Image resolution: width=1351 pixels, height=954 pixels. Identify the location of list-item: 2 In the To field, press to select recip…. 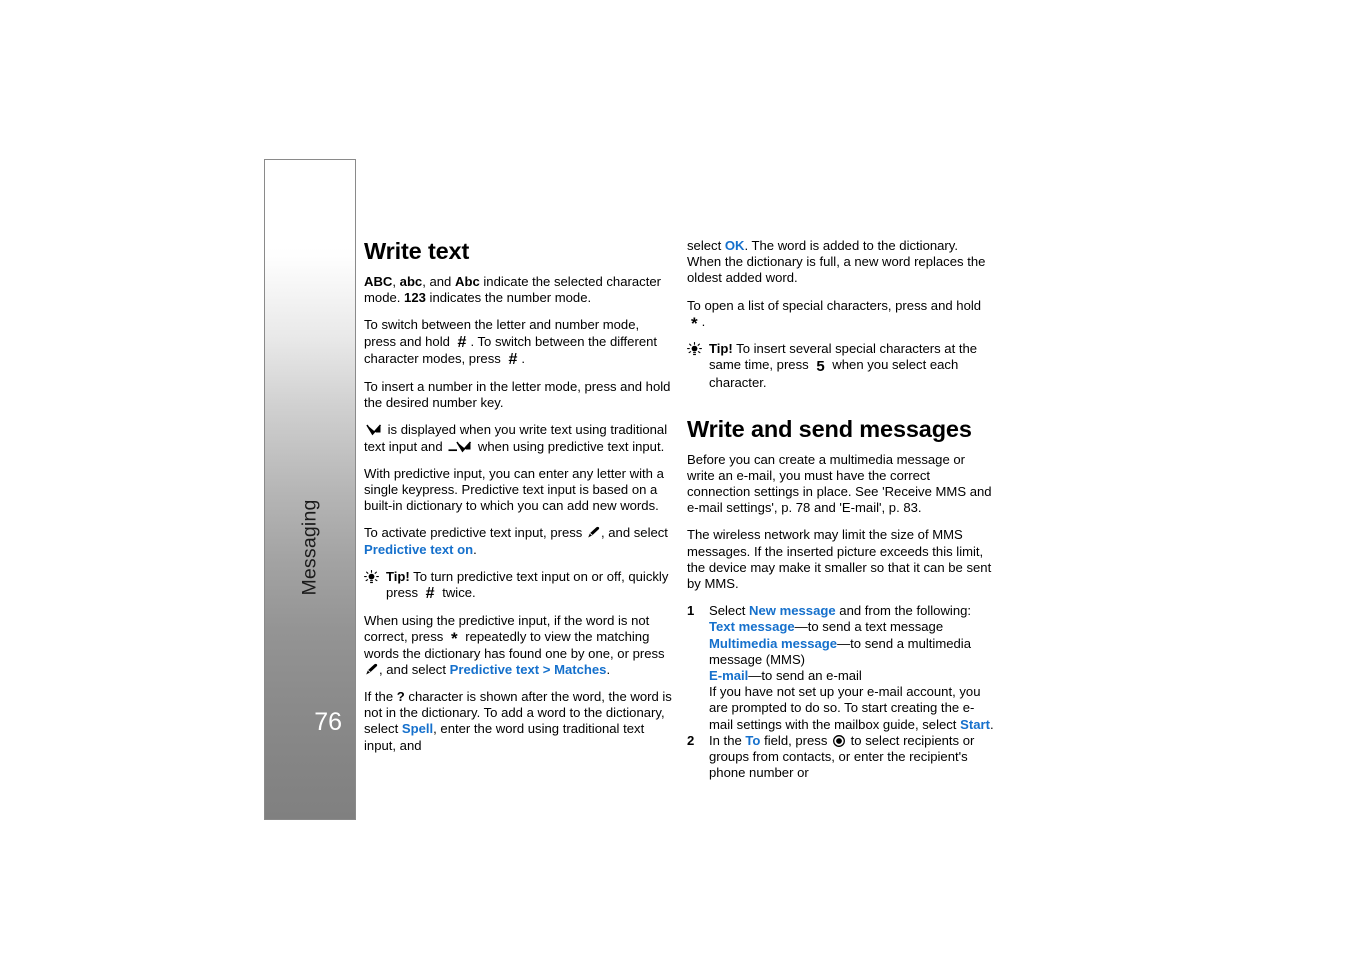
(841, 757).